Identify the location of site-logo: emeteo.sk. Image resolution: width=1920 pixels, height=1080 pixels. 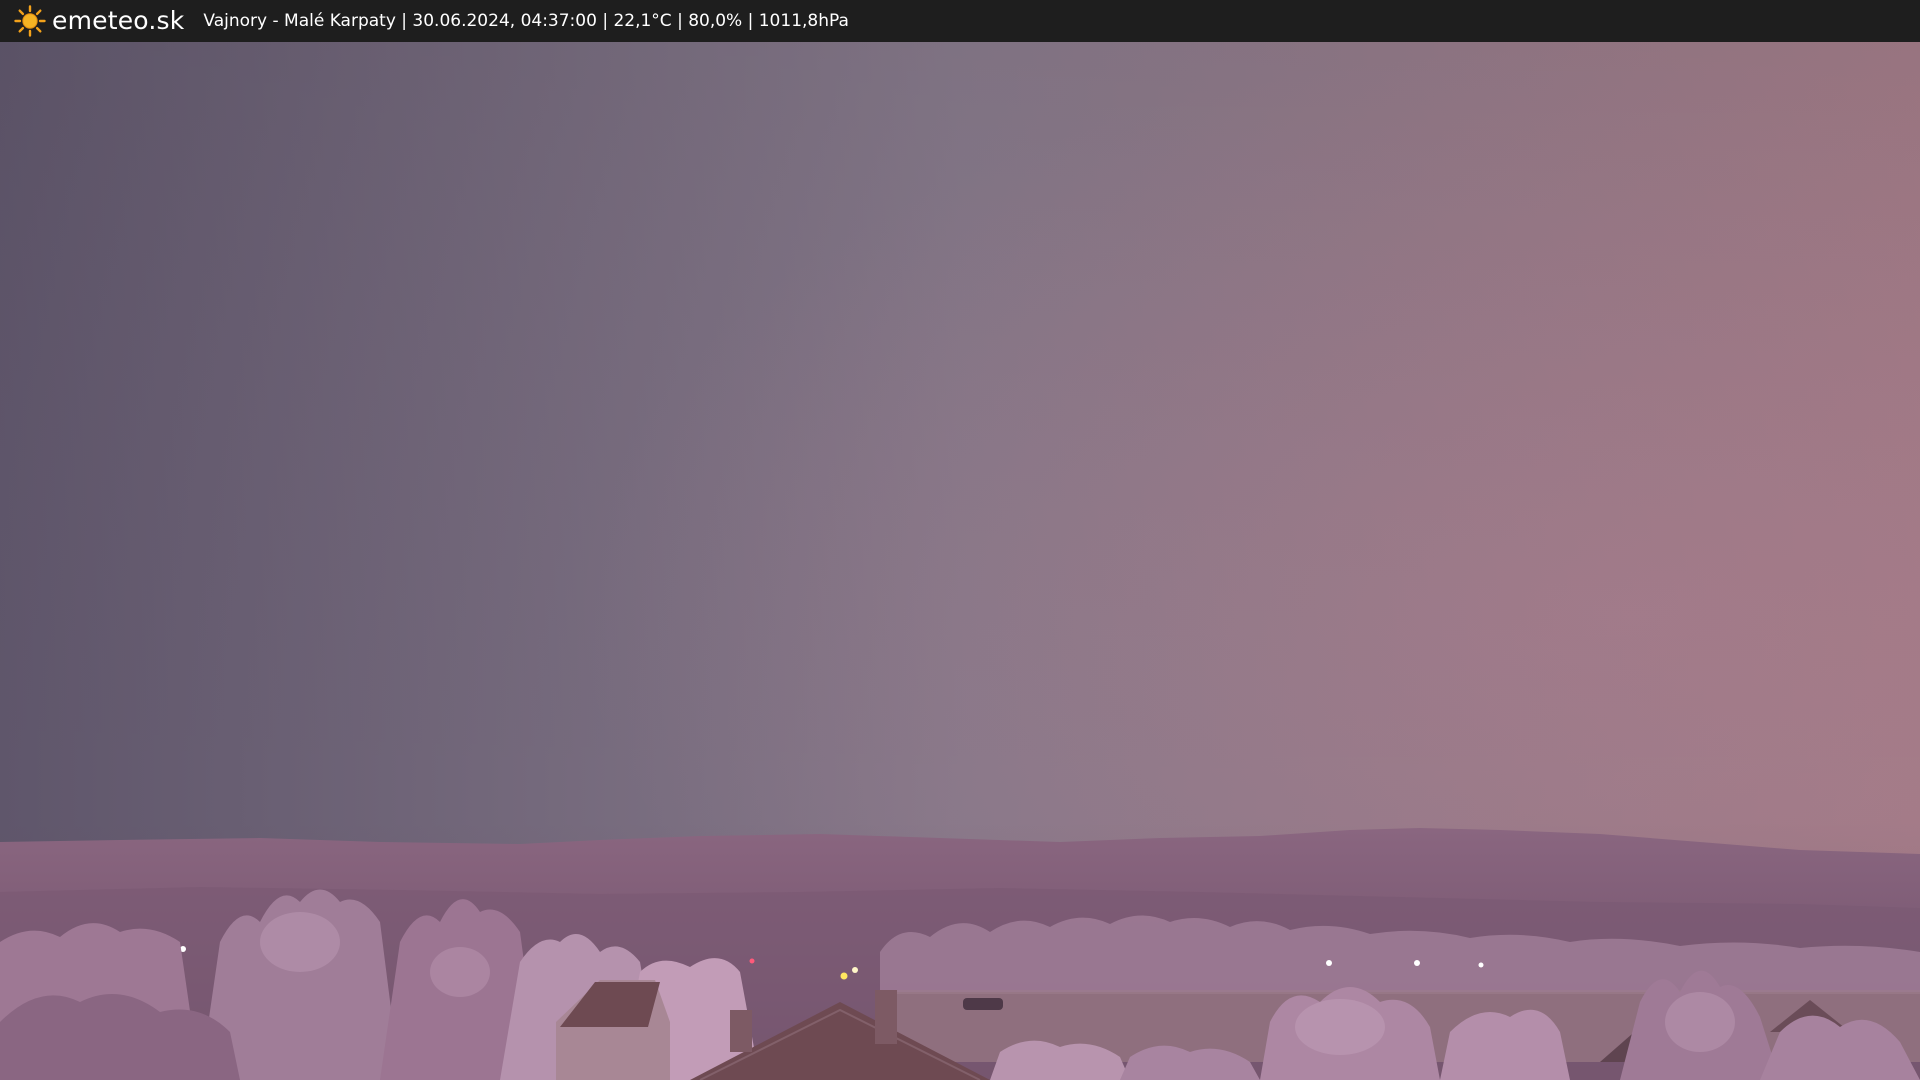
(99, 21).